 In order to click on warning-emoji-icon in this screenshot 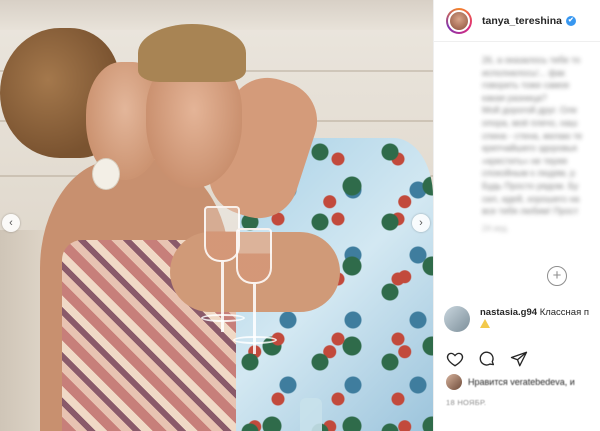, I will do `click(485, 323)`.